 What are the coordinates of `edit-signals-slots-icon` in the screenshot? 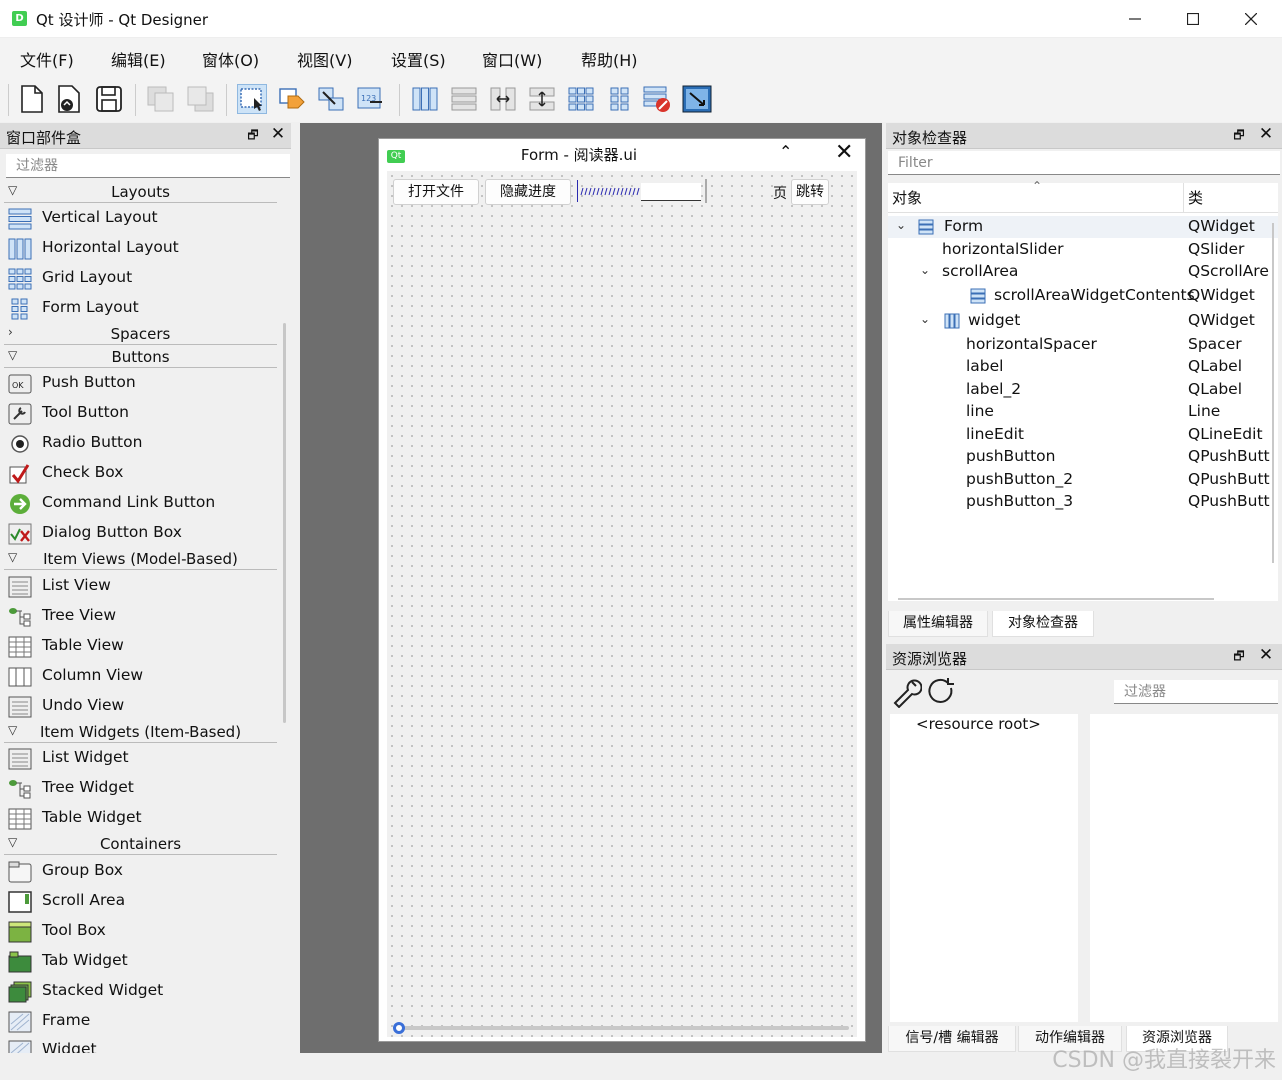 It's located at (331, 99).